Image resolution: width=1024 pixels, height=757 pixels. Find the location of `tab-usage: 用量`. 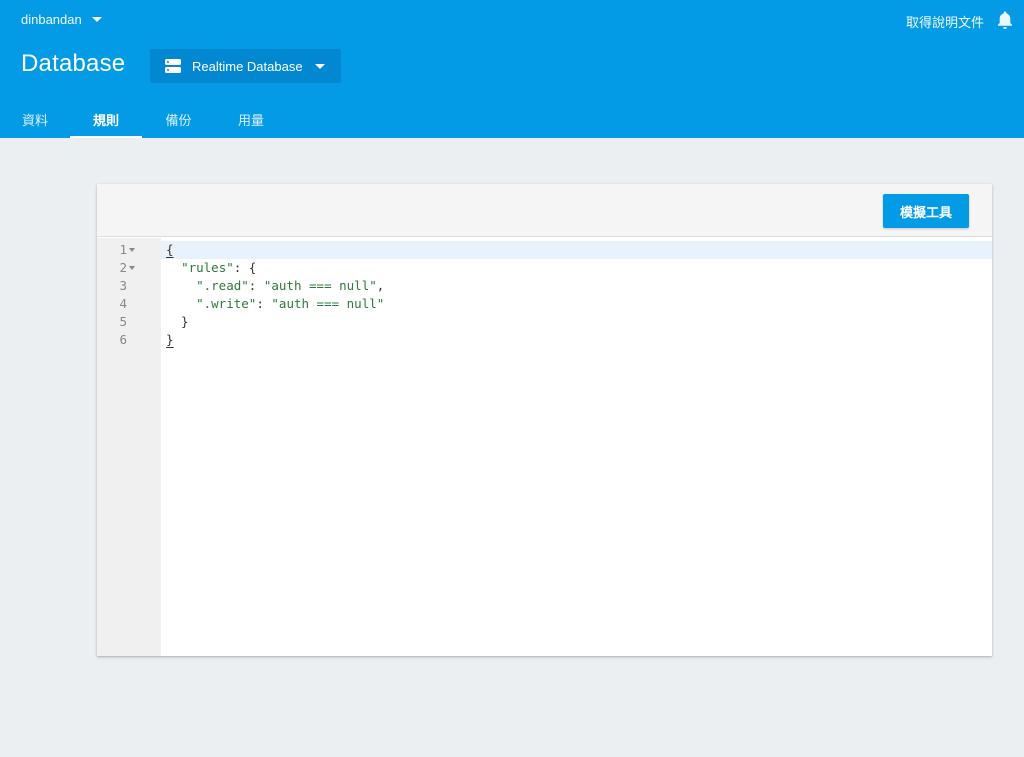

tab-usage: 用量 is located at coordinates (251, 119).